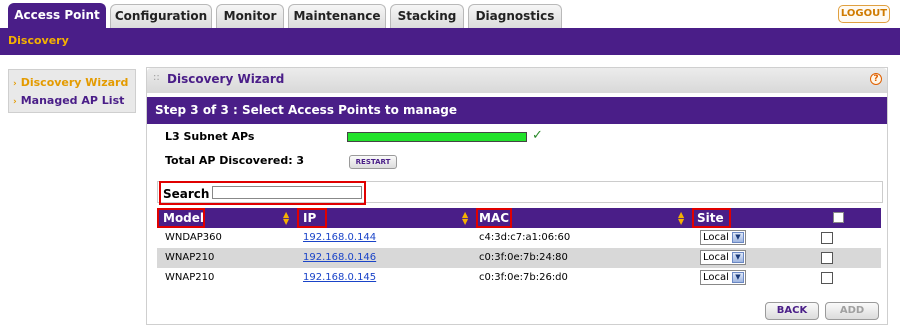 The image size is (900, 332). What do you see at coordinates (339, 237) in the screenshot?
I see `cell-ip-link: 192.168.0.144` at bounding box center [339, 237].